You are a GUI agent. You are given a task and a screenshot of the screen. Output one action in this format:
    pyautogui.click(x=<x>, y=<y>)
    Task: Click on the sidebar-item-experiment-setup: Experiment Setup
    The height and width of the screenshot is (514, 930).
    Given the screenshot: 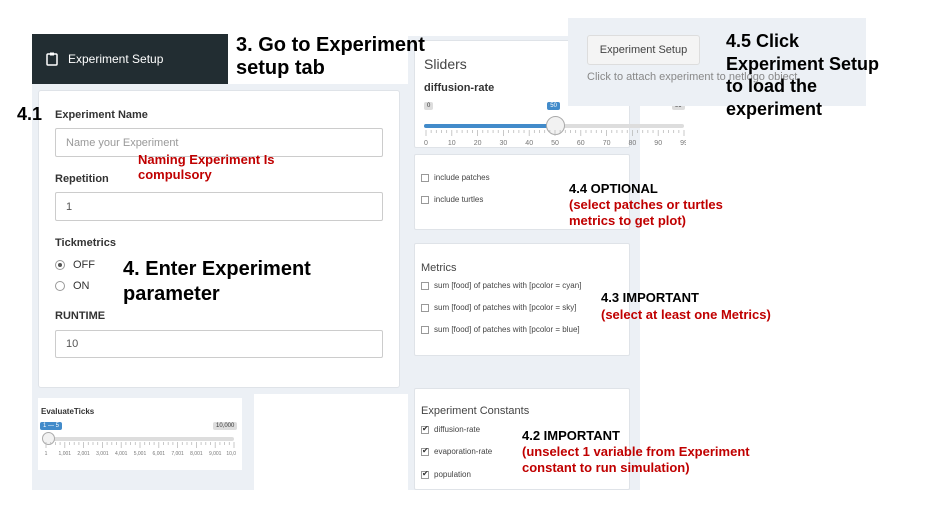 What is the action you would take?
    pyautogui.click(x=130, y=59)
    